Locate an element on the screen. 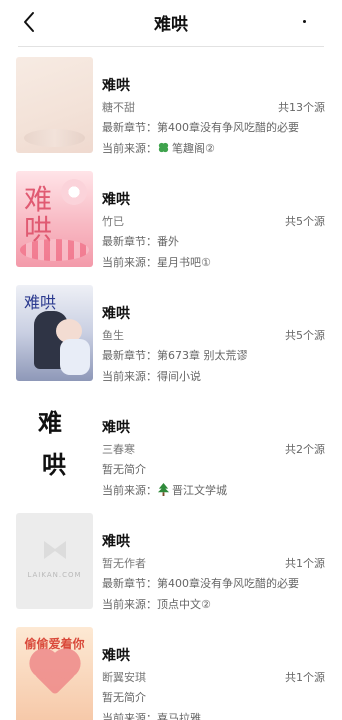 This screenshot has width=342, height=720. current-source: 当前来源：星月书吧① is located at coordinates (156, 262).